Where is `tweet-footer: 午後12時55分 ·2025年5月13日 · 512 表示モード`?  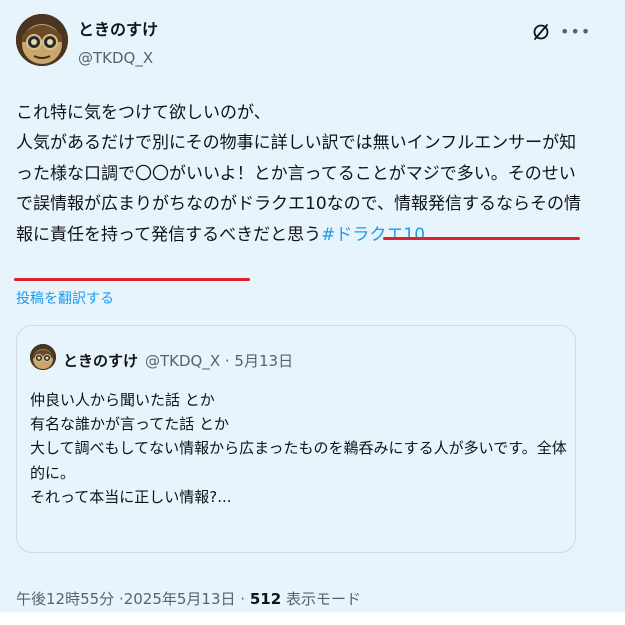 tweet-footer: 午後12時55分 ·2025年5月13日 · 512 表示モード is located at coordinates (188, 598).